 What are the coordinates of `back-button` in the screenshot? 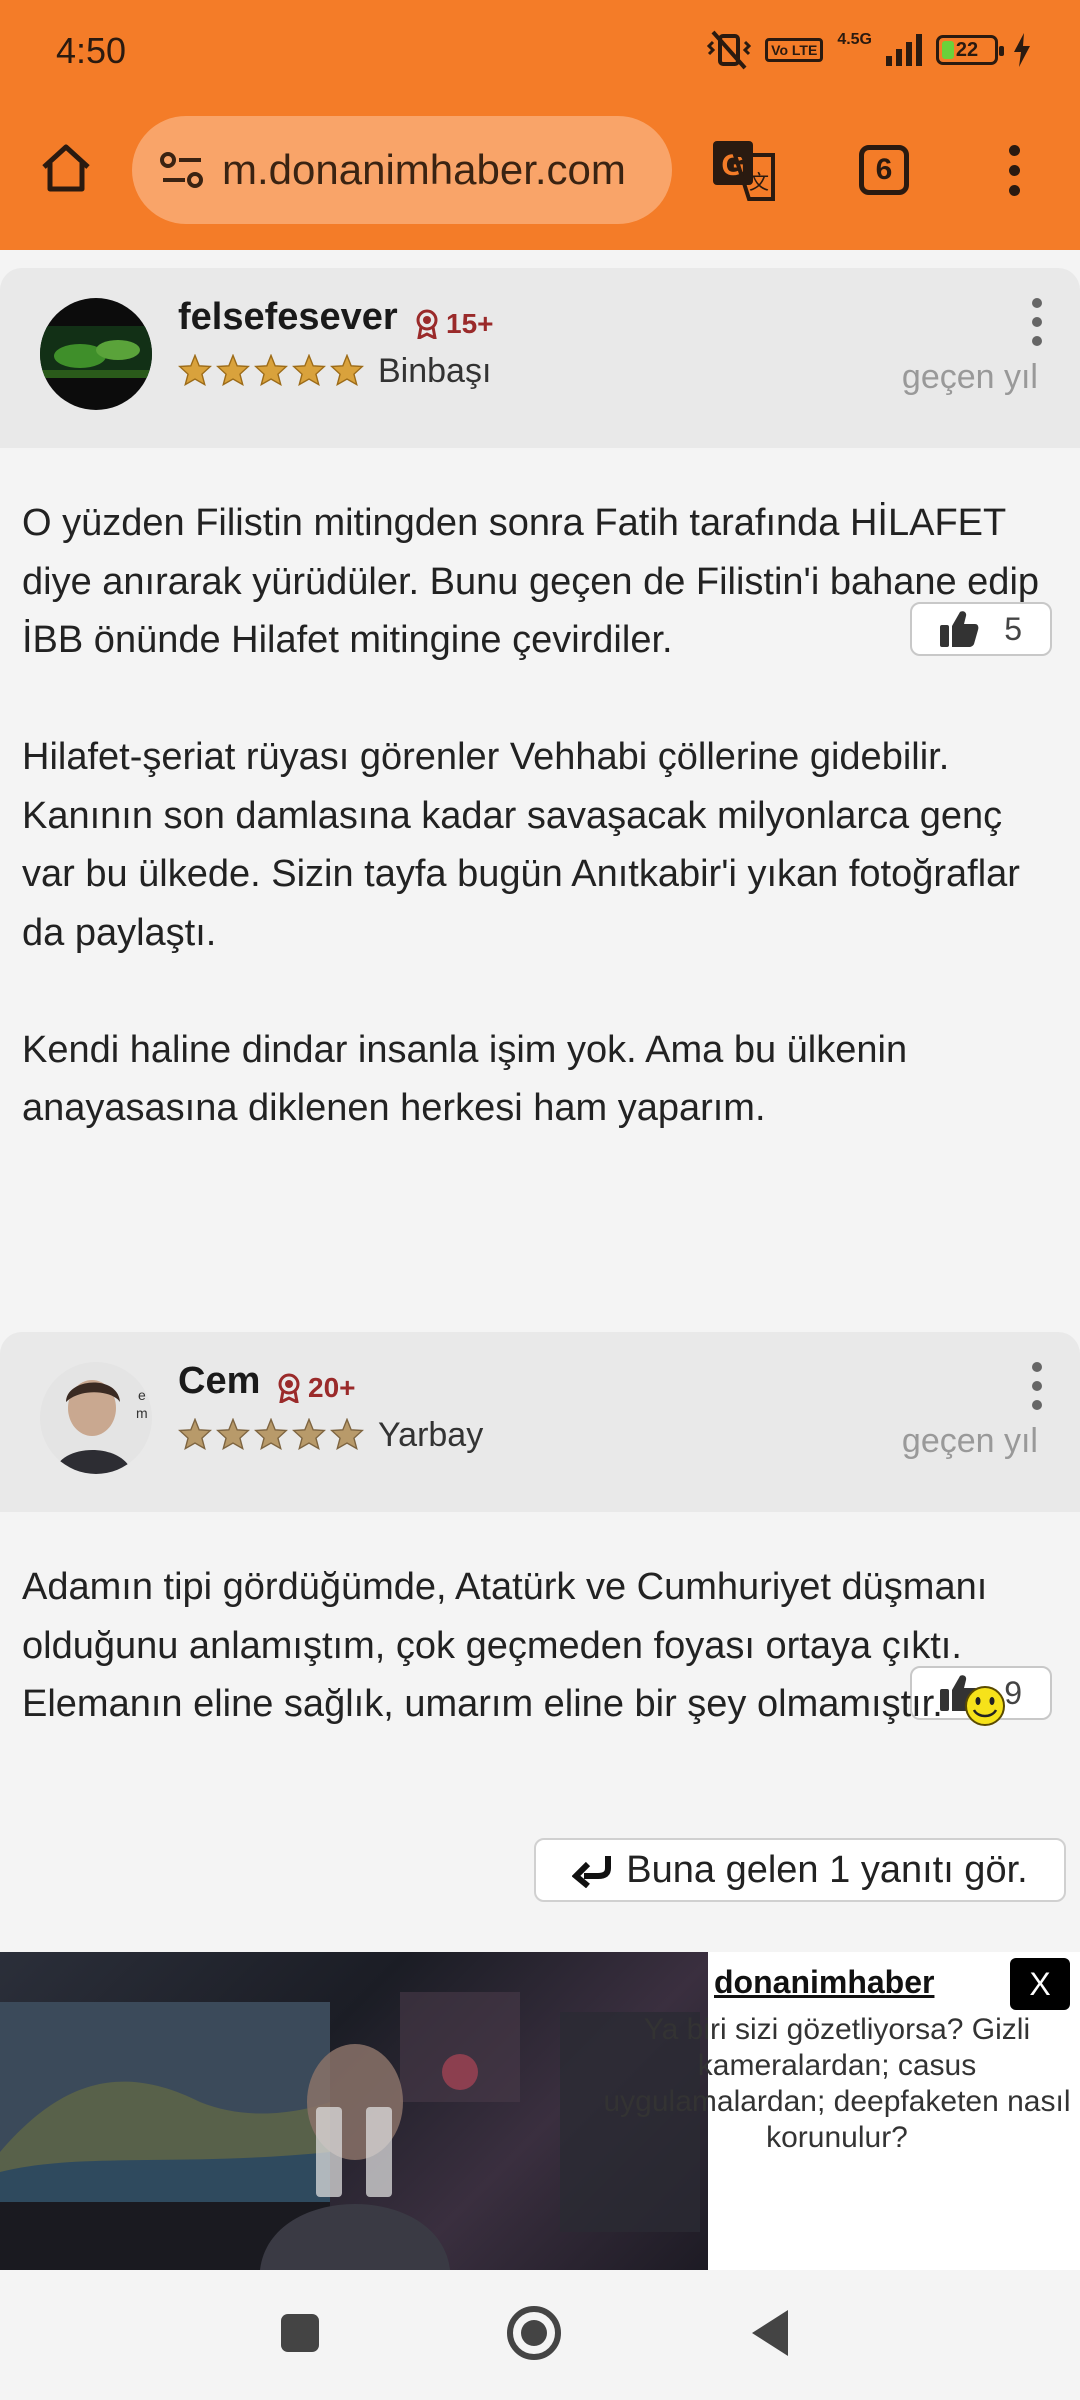 It's located at (770, 2333).